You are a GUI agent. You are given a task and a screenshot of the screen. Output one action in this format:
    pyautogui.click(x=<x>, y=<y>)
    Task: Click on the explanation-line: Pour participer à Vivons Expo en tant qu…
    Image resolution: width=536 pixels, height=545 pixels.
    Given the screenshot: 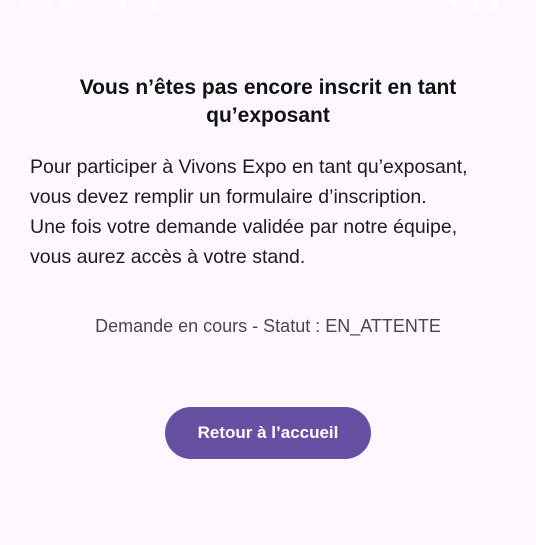 What is the action you would take?
    pyautogui.click(x=249, y=167)
    